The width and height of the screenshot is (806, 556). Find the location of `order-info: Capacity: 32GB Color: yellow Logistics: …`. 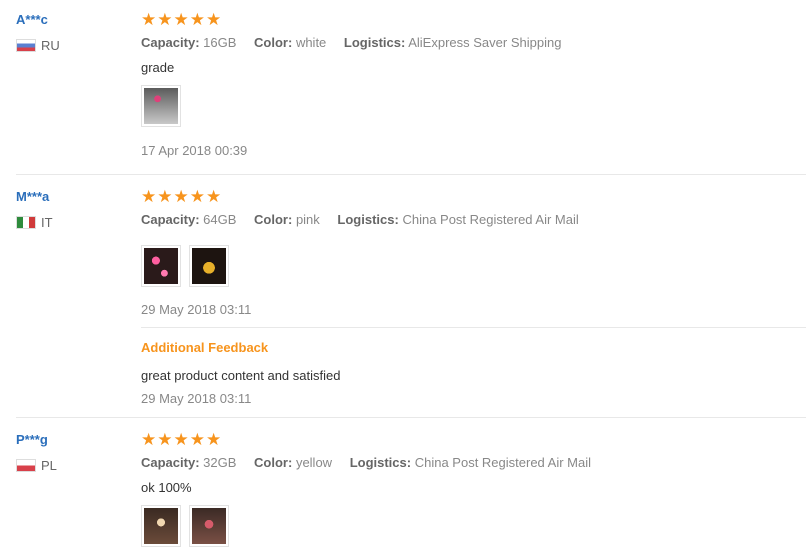

order-info: Capacity: 32GB Color: yellow Logistics: … is located at coordinates (373, 462).